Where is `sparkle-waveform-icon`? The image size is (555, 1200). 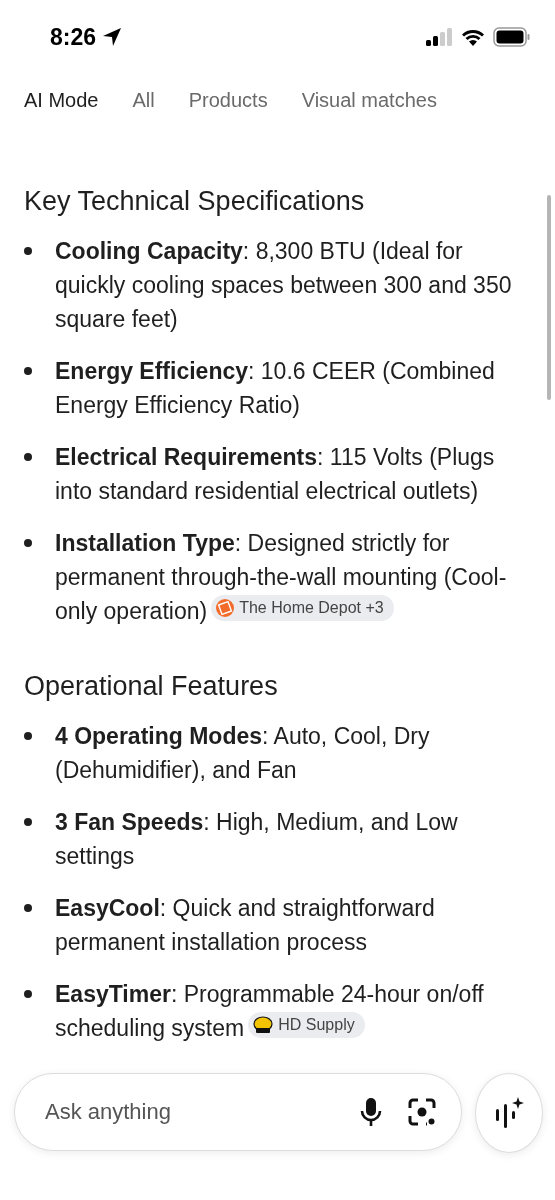
sparkle-waveform-icon is located at coordinates (509, 1113).